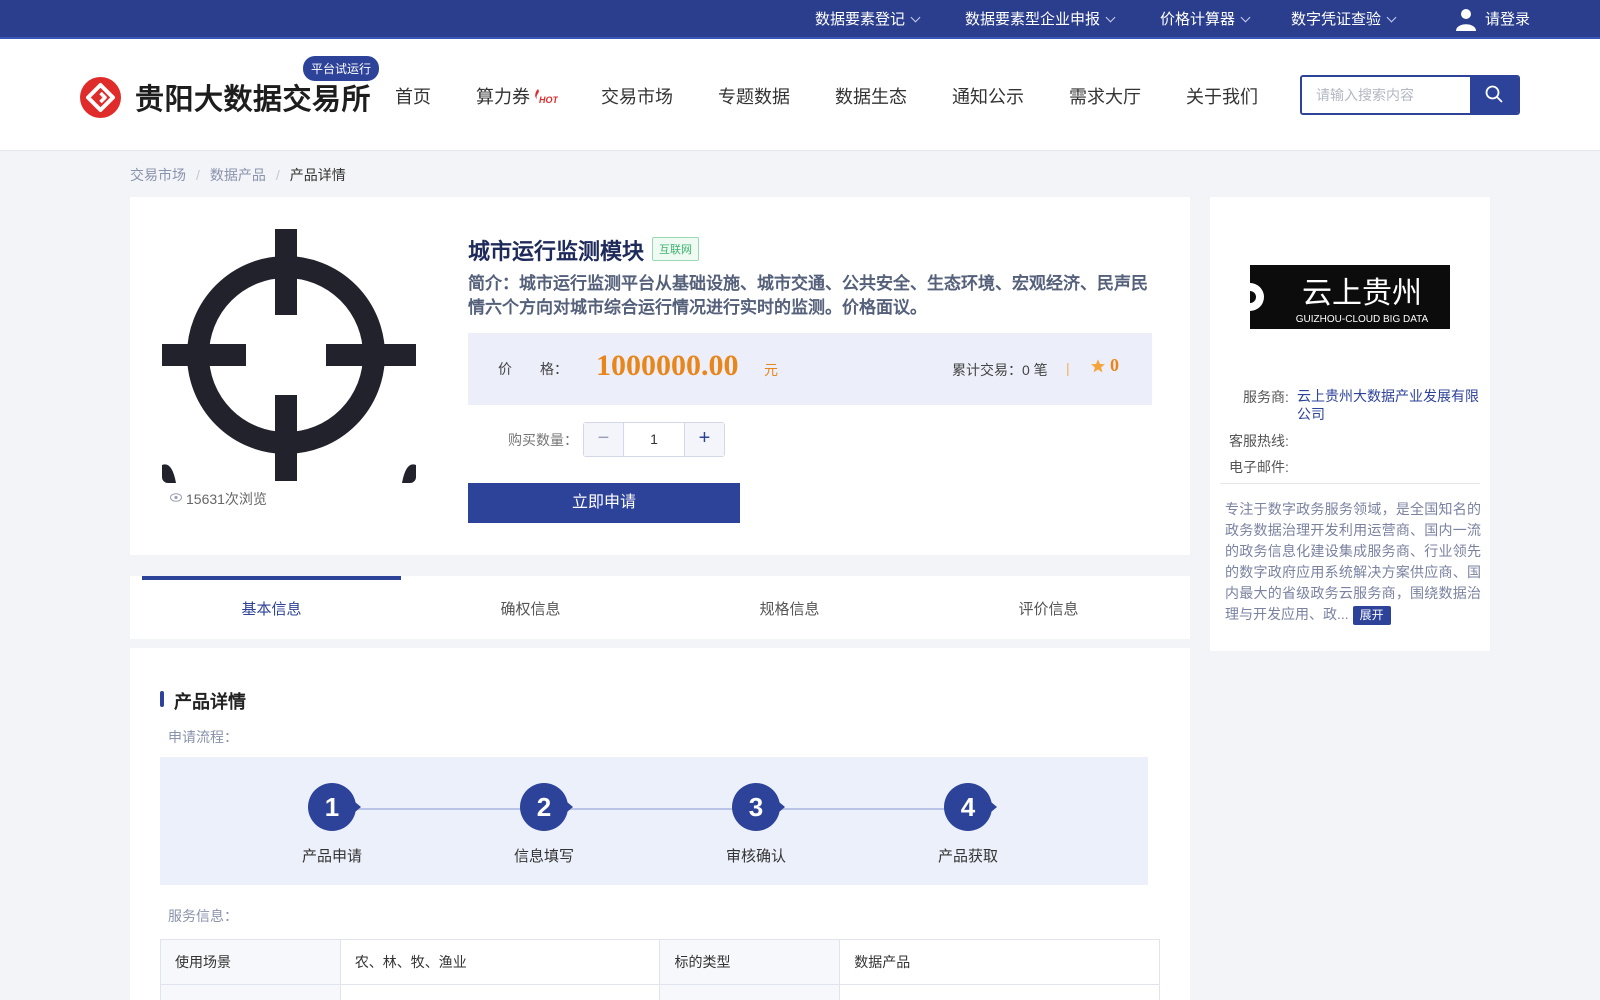 This screenshot has width=1600, height=1000. I want to click on breadcrumb-data-products: 数据产品, so click(238, 175).